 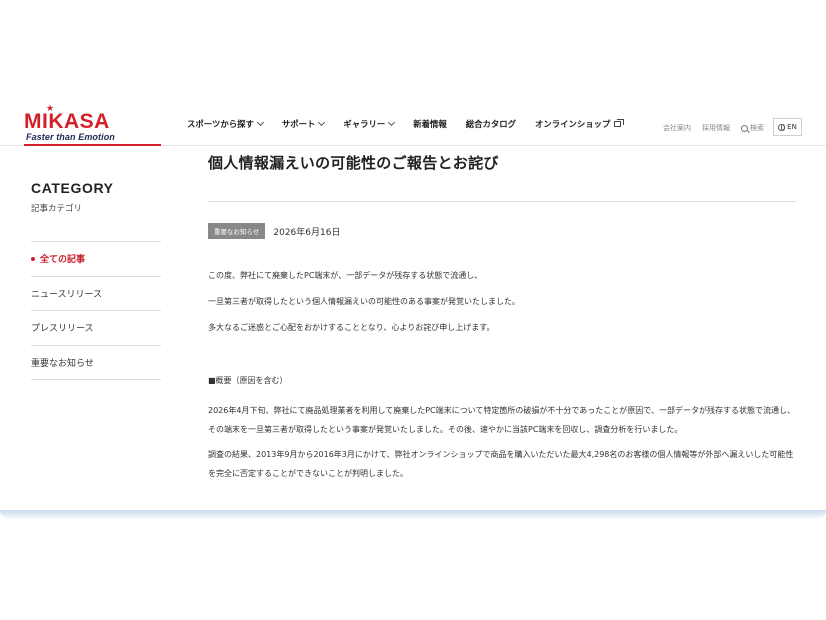 I want to click on category-list: 全ての記事 ニュースリリース プレスリリース 重要なお知らせ, so click(x=96, y=310).